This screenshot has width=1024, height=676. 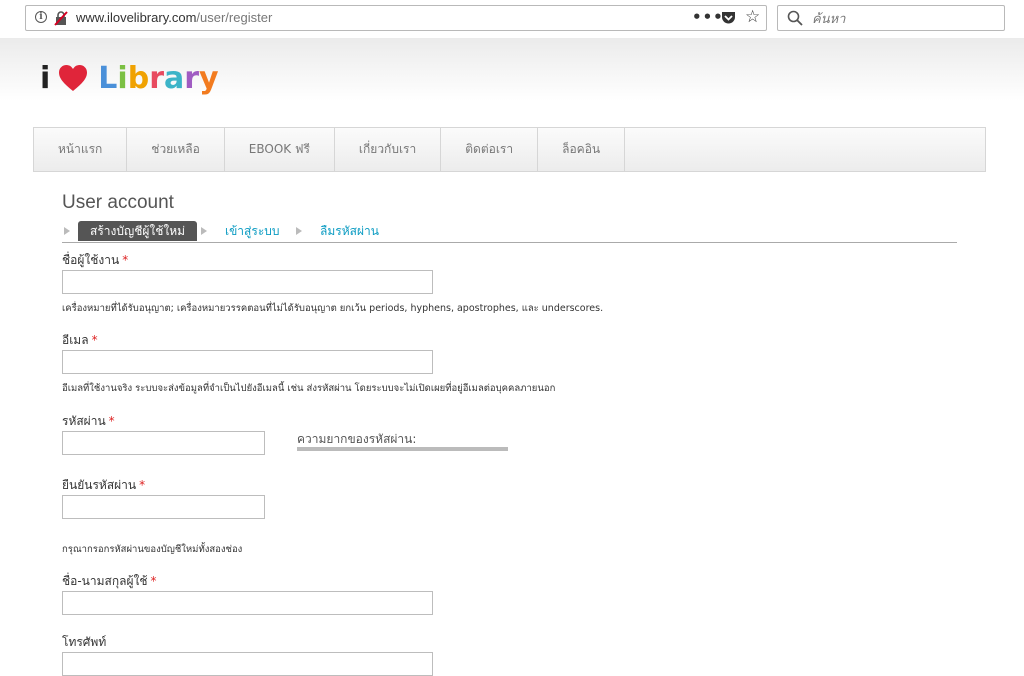 I want to click on logo-letter: a, so click(x=174, y=78).